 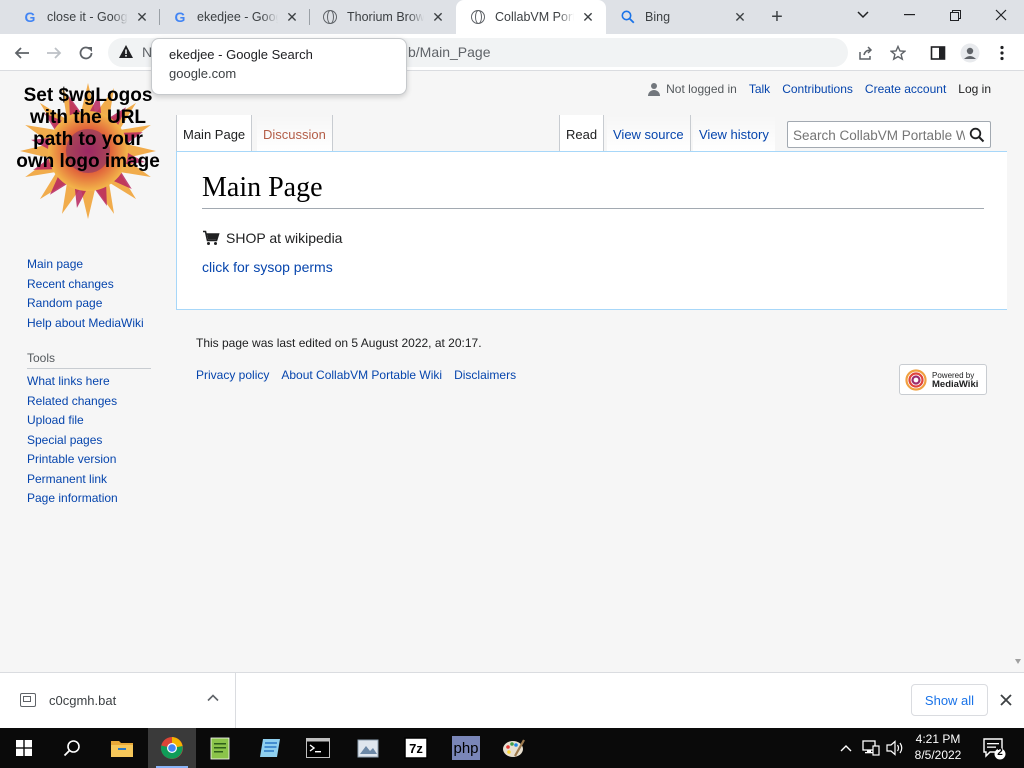 I want to click on shop-line: SHOP at wikipedia, so click(x=272, y=238).